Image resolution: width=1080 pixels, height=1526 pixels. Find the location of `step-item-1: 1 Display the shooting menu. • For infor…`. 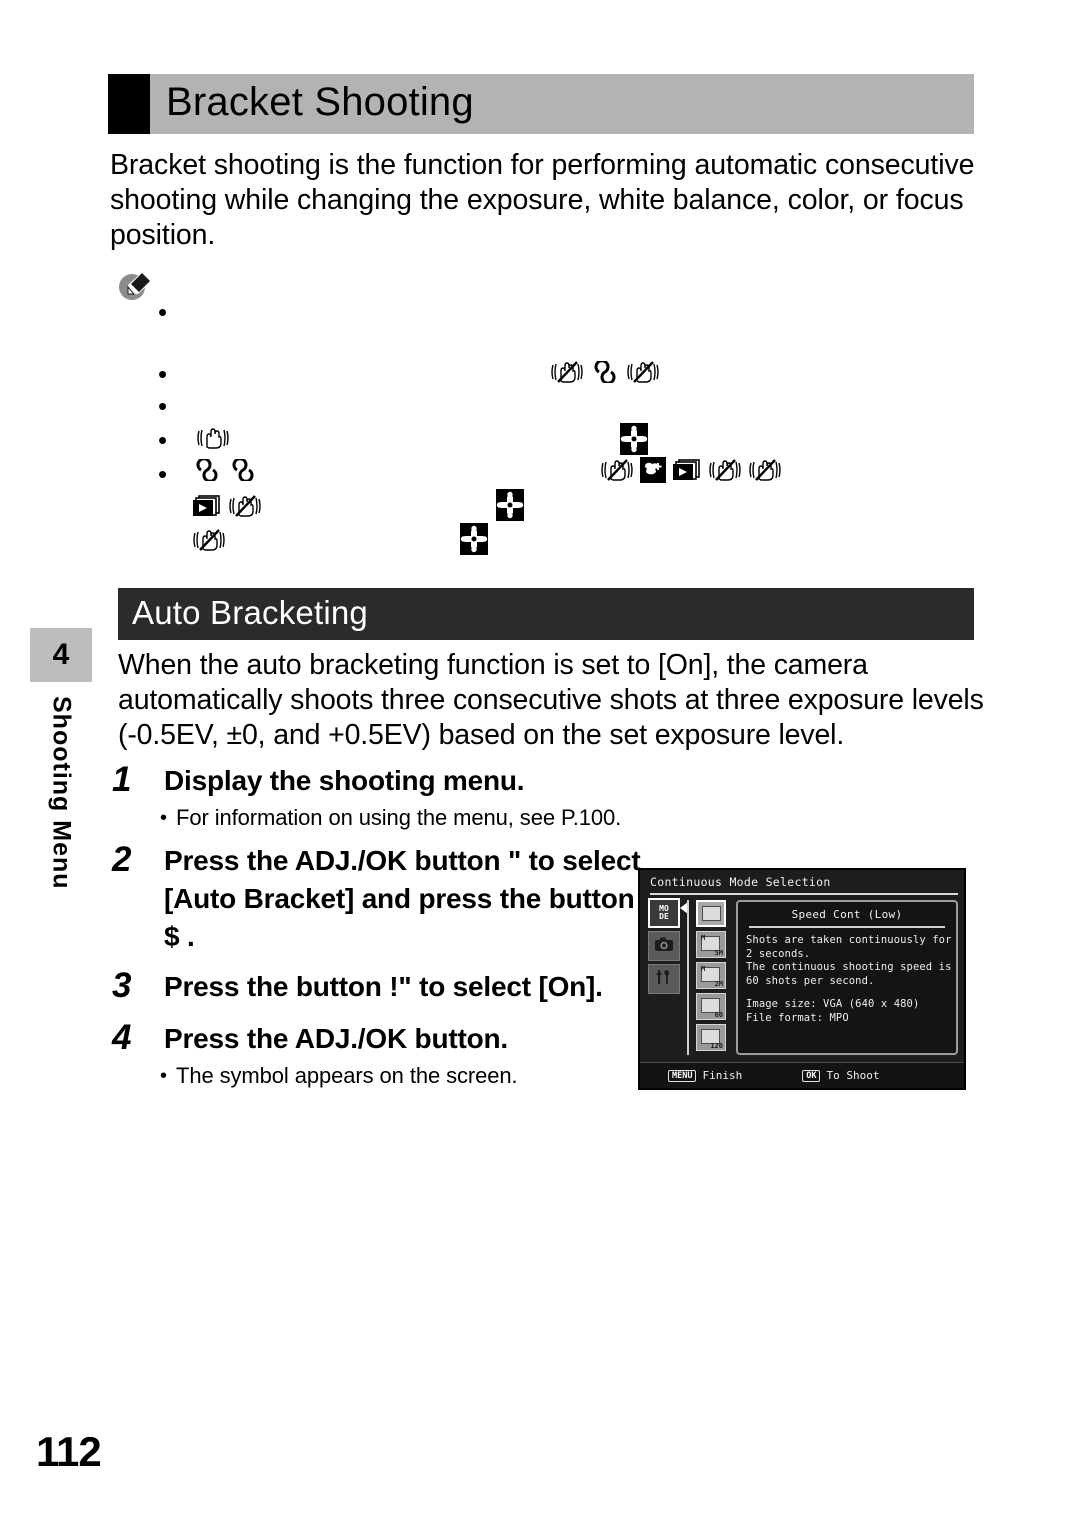

step-item-1: 1 Display the shooting menu. • For infor… is located at coordinates (382, 796).